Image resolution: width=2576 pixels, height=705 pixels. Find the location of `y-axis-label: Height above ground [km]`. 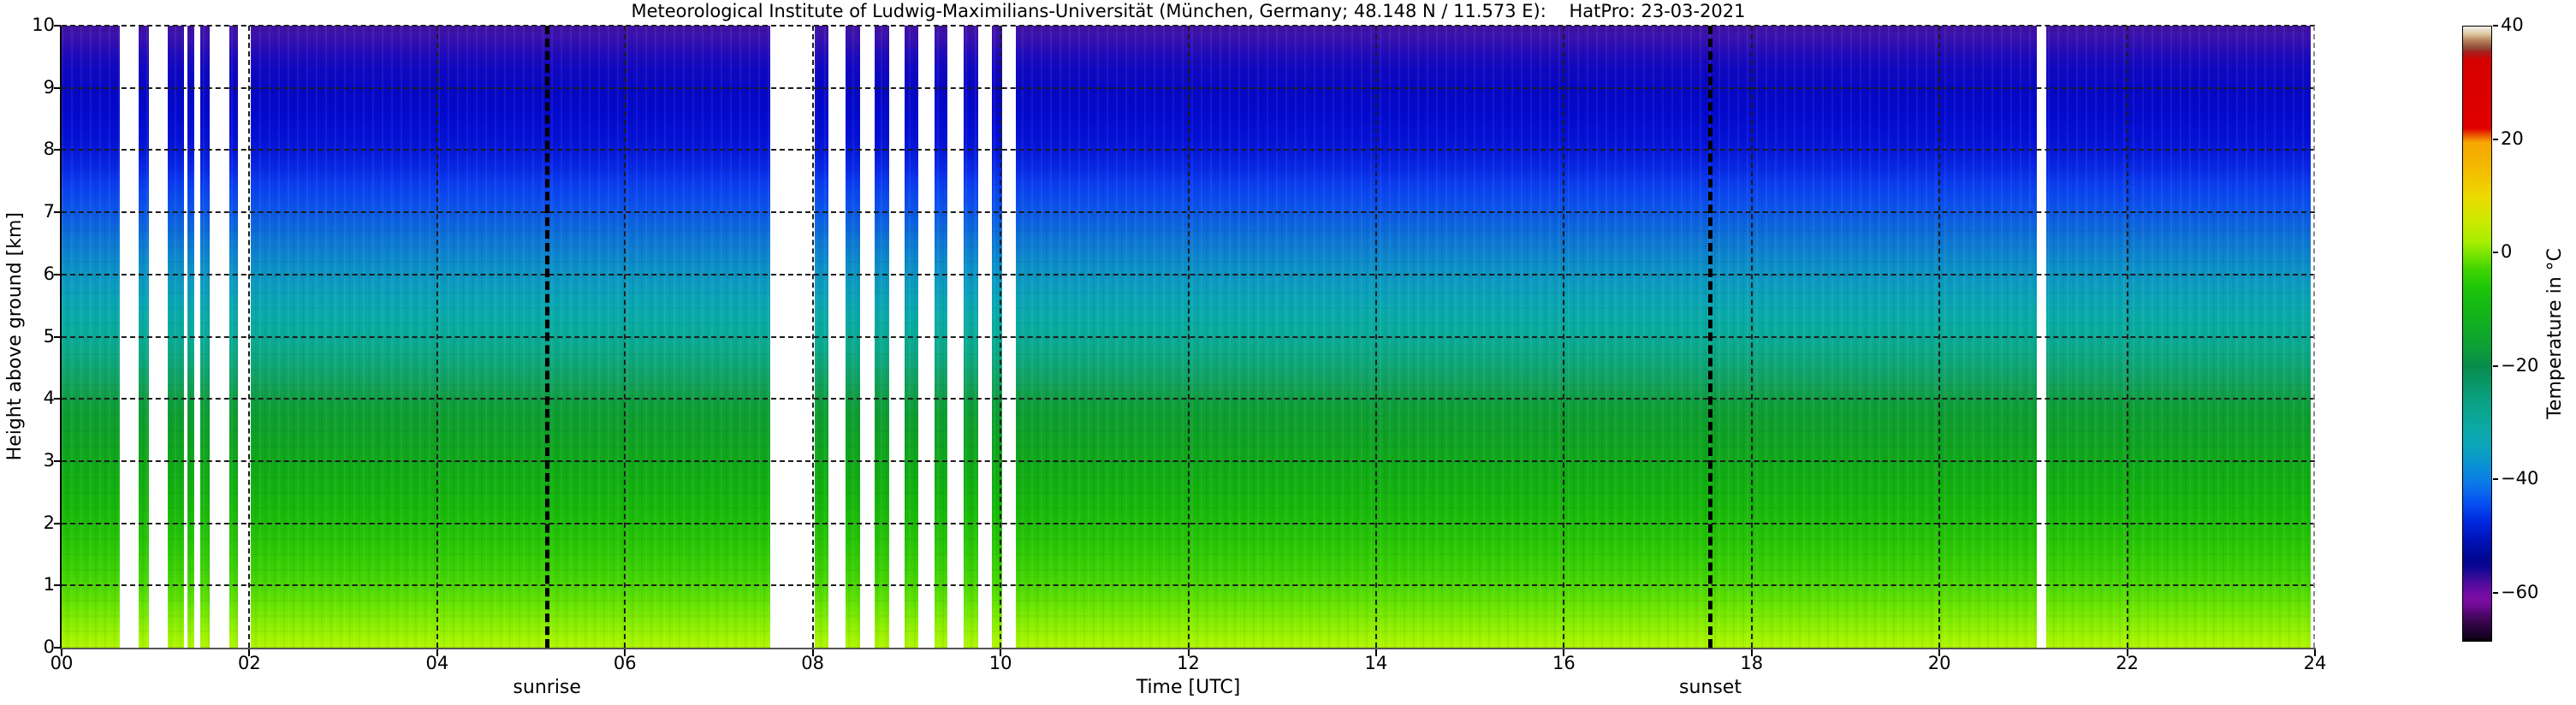

y-axis-label: Height above ground [km] is located at coordinates (14, 336).